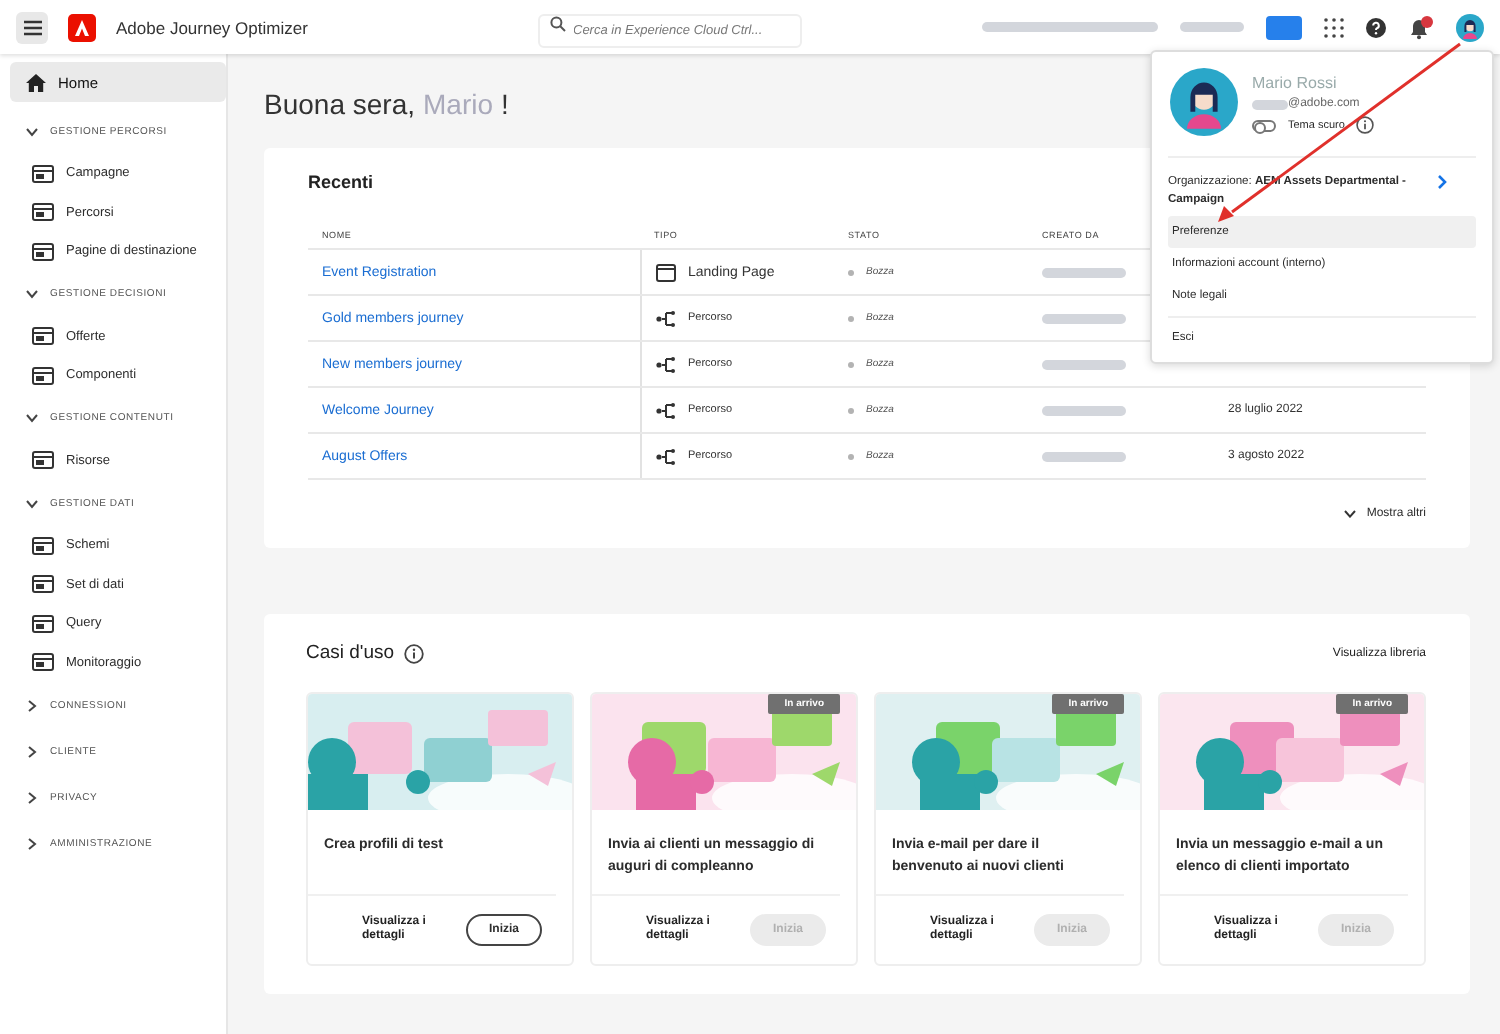 The image size is (1500, 1034). I want to click on section-title: Recenti, so click(341, 182).